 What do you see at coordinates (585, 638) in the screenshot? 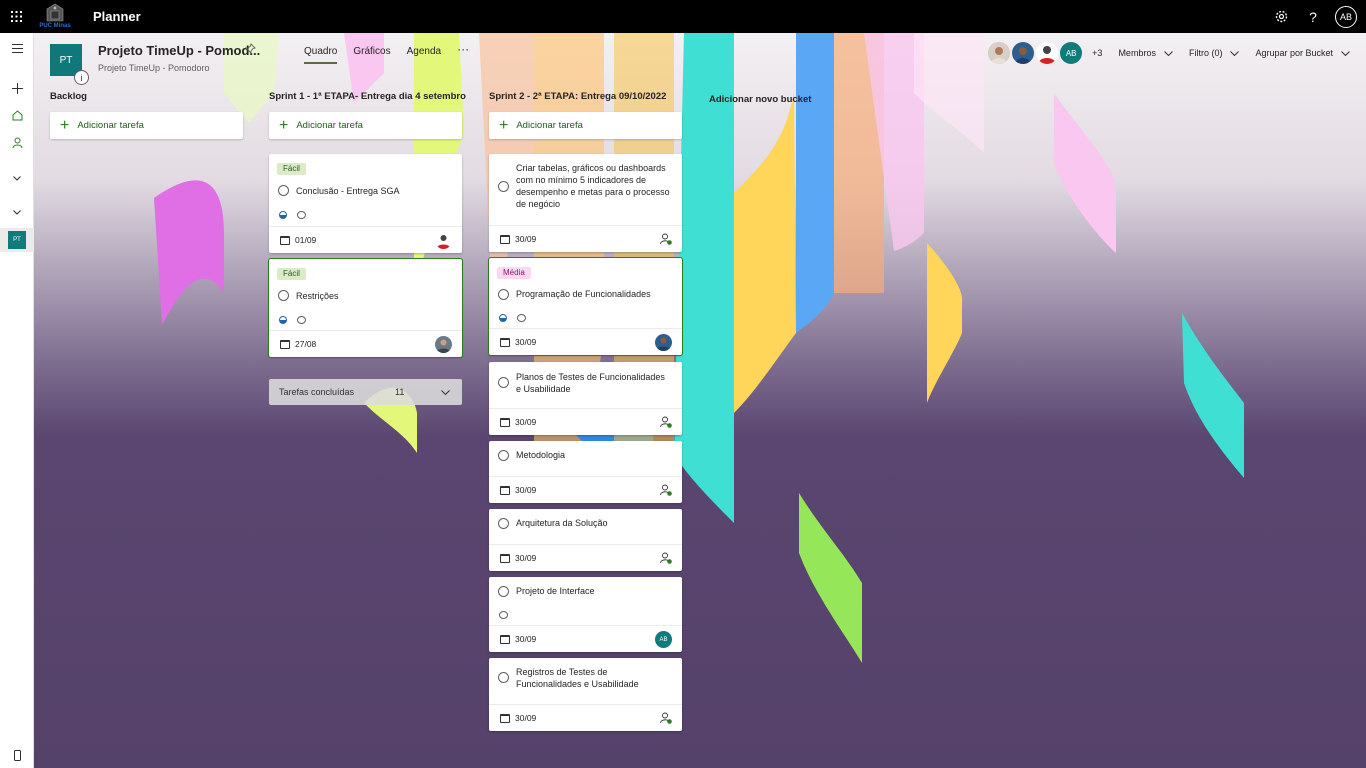
I see `task-footer: 30/09 AB` at bounding box center [585, 638].